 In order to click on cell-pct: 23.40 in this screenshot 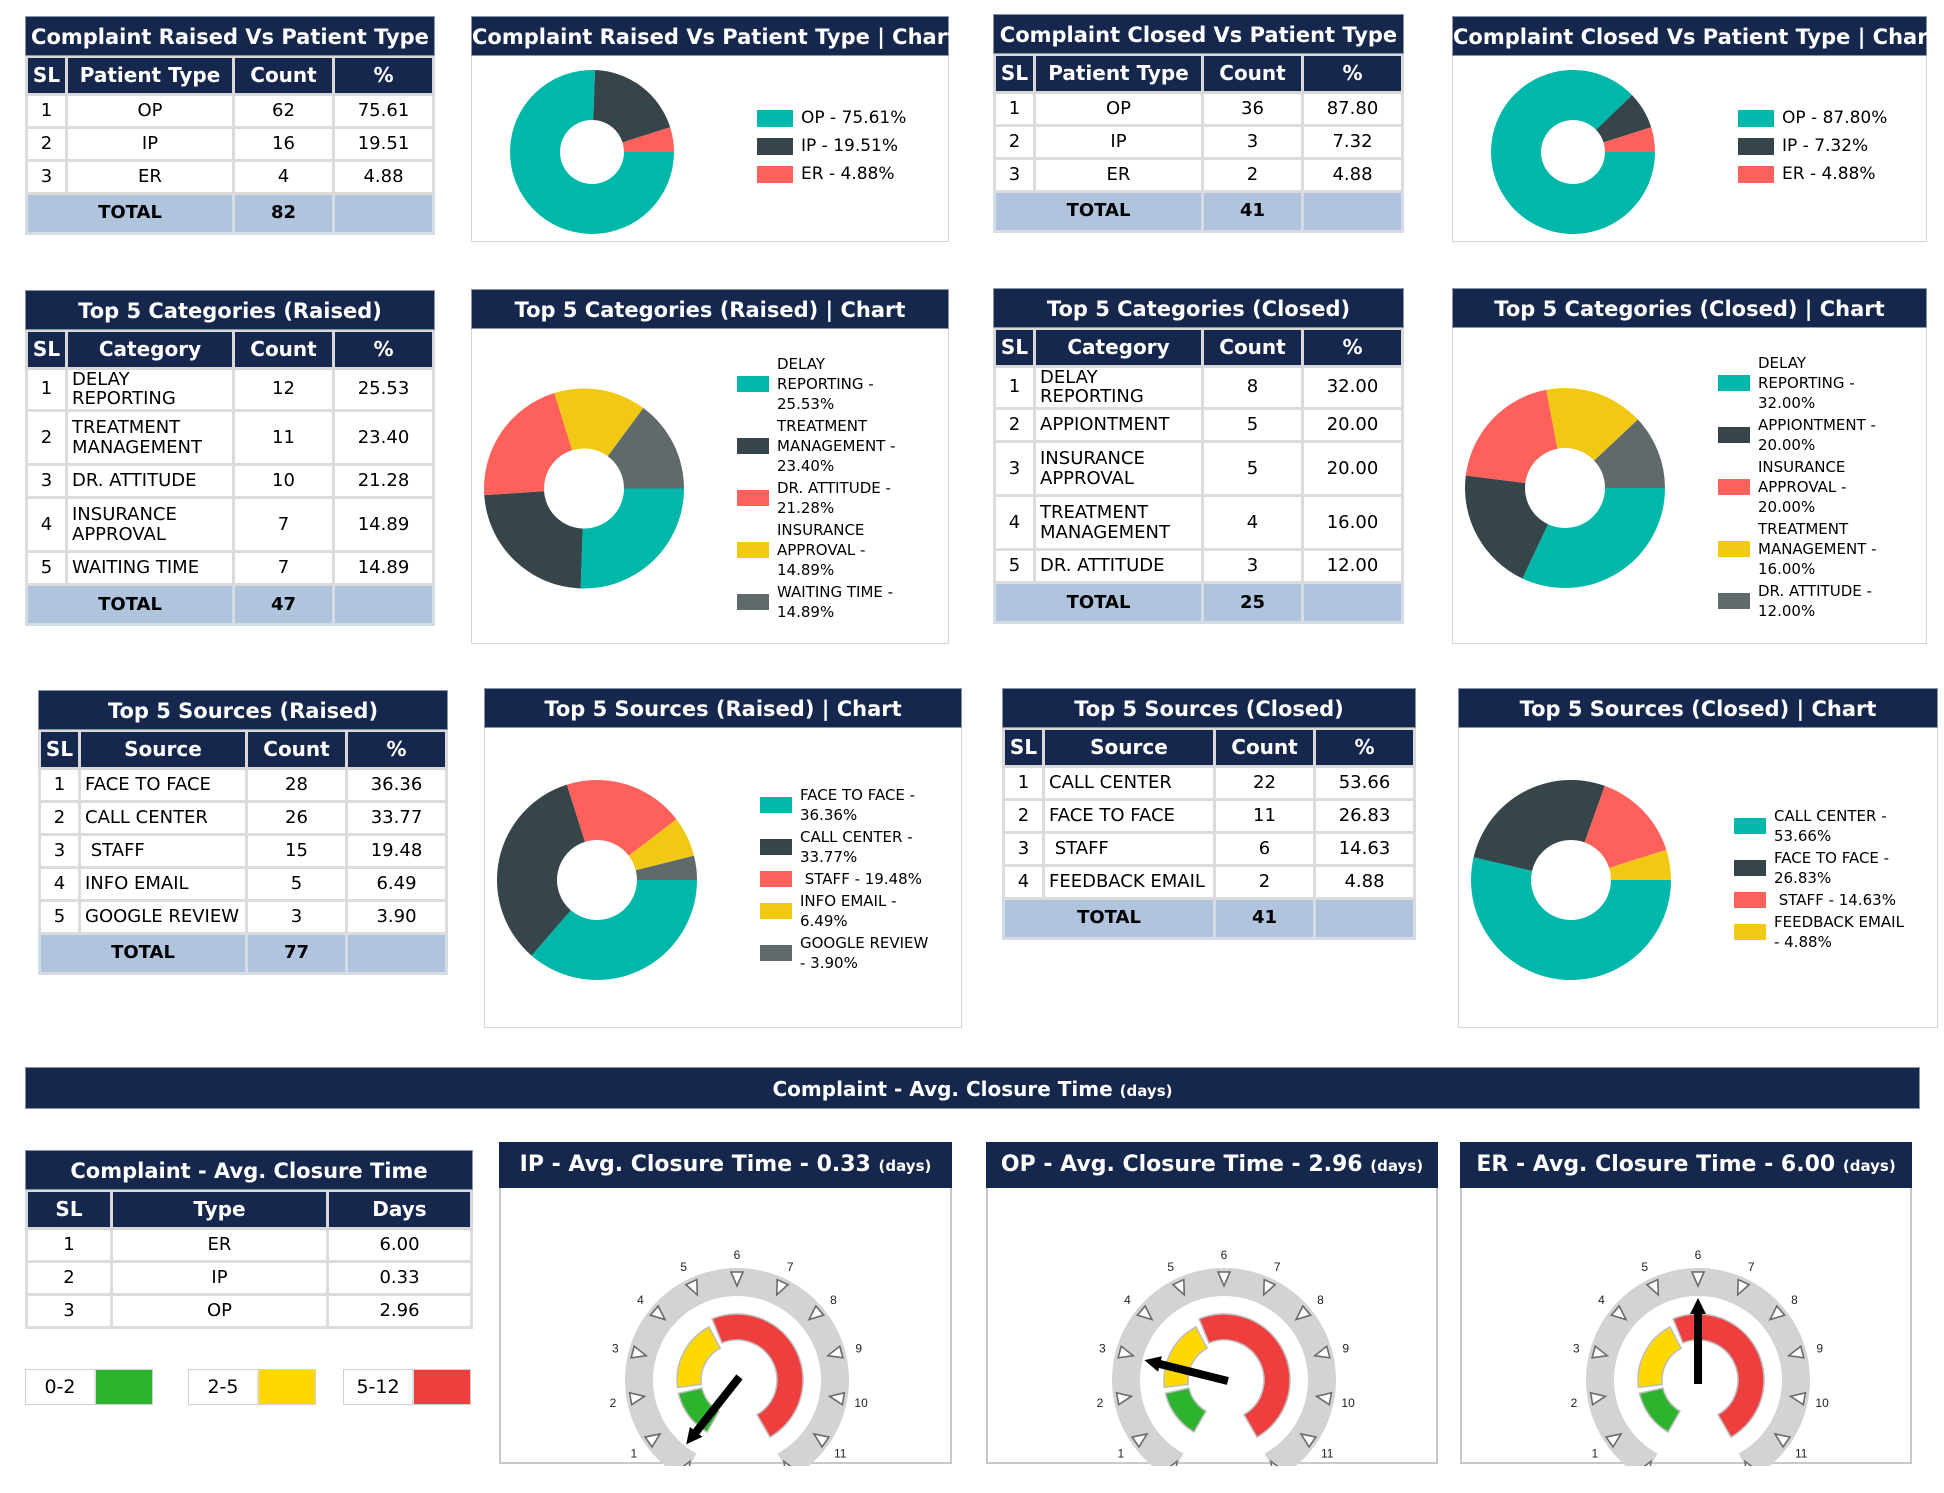, I will do `click(383, 438)`.